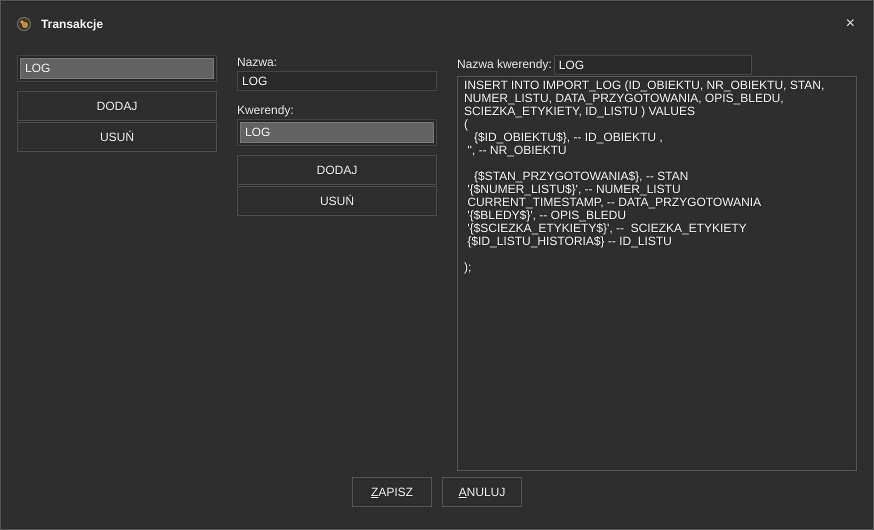 This screenshot has width=874, height=530. What do you see at coordinates (266, 110) in the screenshot?
I see `field-label: Kwerendy:` at bounding box center [266, 110].